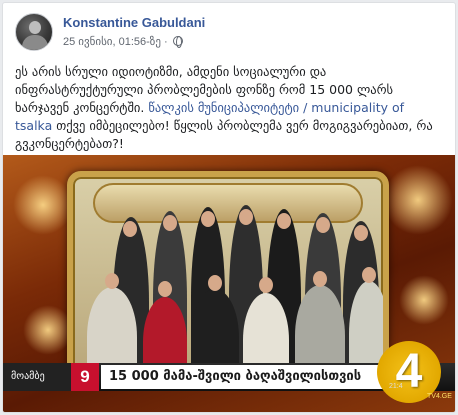 The height and width of the screenshot is (415, 458). I want to click on ticker-number: 9, so click(85, 377).